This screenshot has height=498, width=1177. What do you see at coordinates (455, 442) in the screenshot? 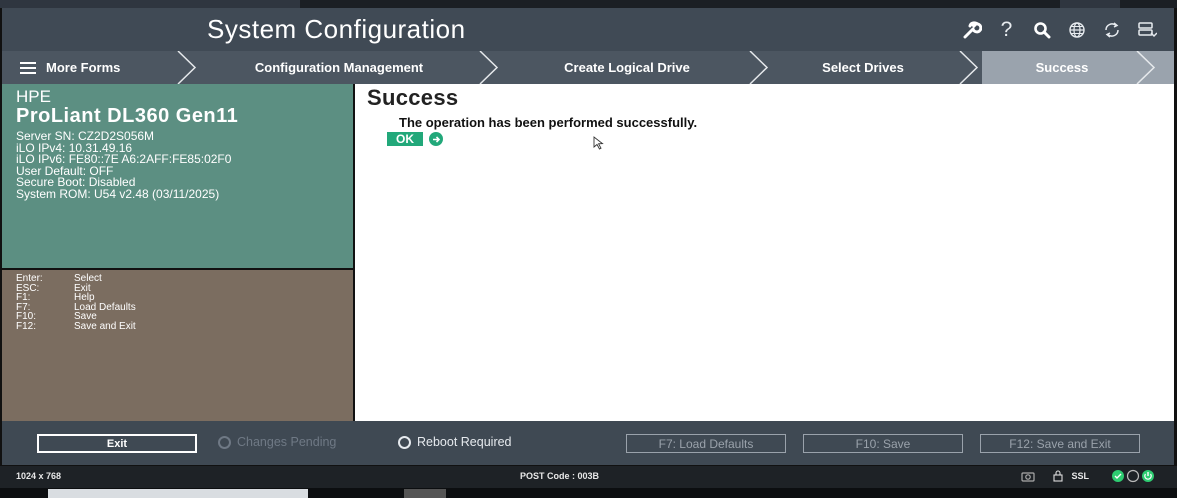
I see `reboot-required-indicator: Reboot Required` at bounding box center [455, 442].